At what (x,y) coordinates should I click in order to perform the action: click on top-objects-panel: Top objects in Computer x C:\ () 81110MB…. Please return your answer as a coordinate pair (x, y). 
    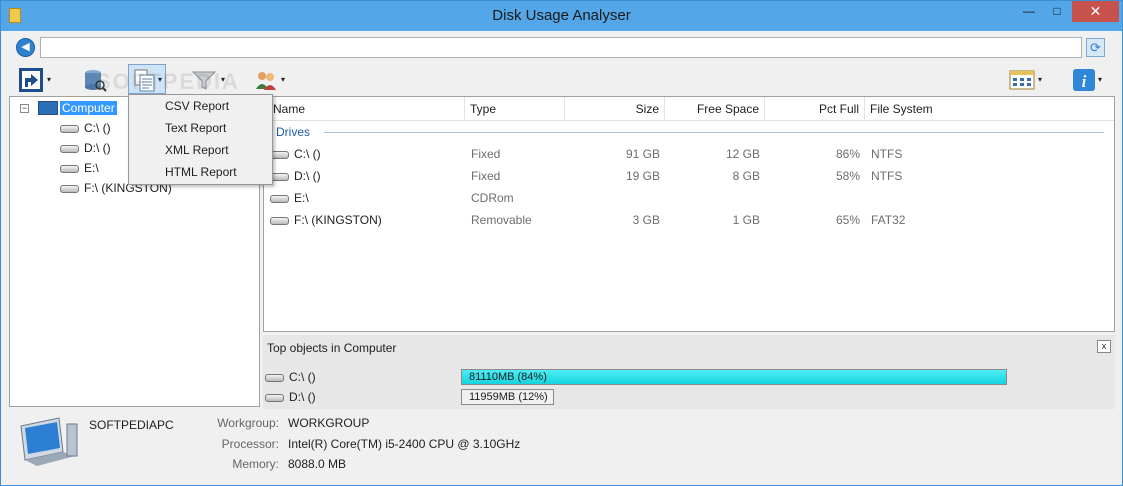
    Looking at the image, I should click on (689, 372).